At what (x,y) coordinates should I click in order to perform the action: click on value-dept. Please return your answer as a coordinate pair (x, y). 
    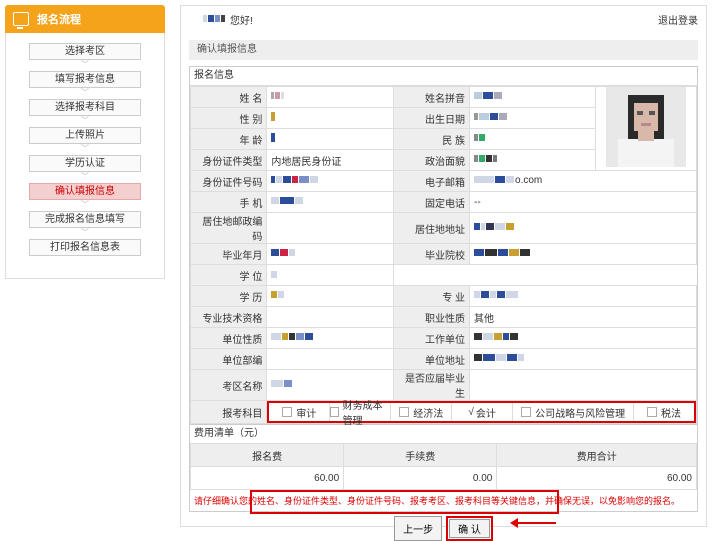
    Looking at the image, I should click on (330, 359).